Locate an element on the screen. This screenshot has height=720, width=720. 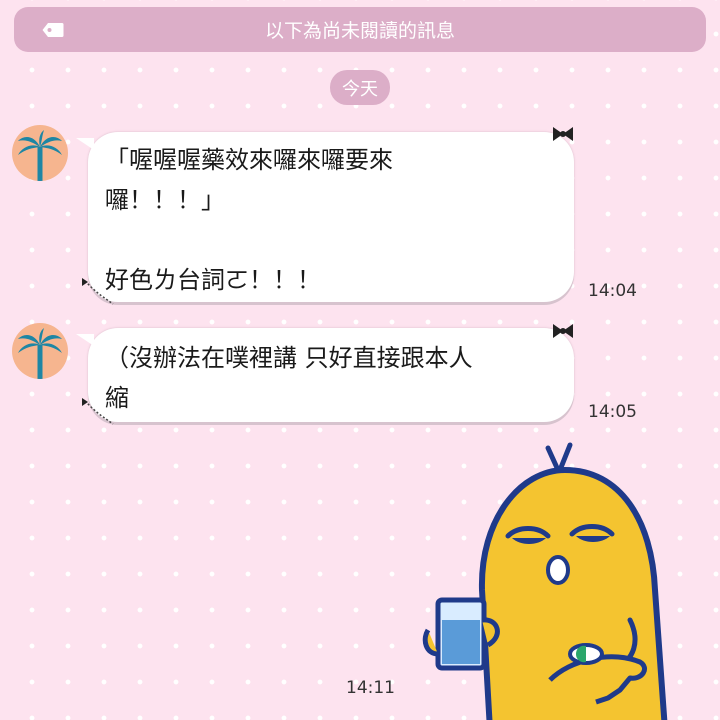
message-text: （沒辦法在噗裡講 只好直接跟本人 縮 is located at coordinates (289, 378).